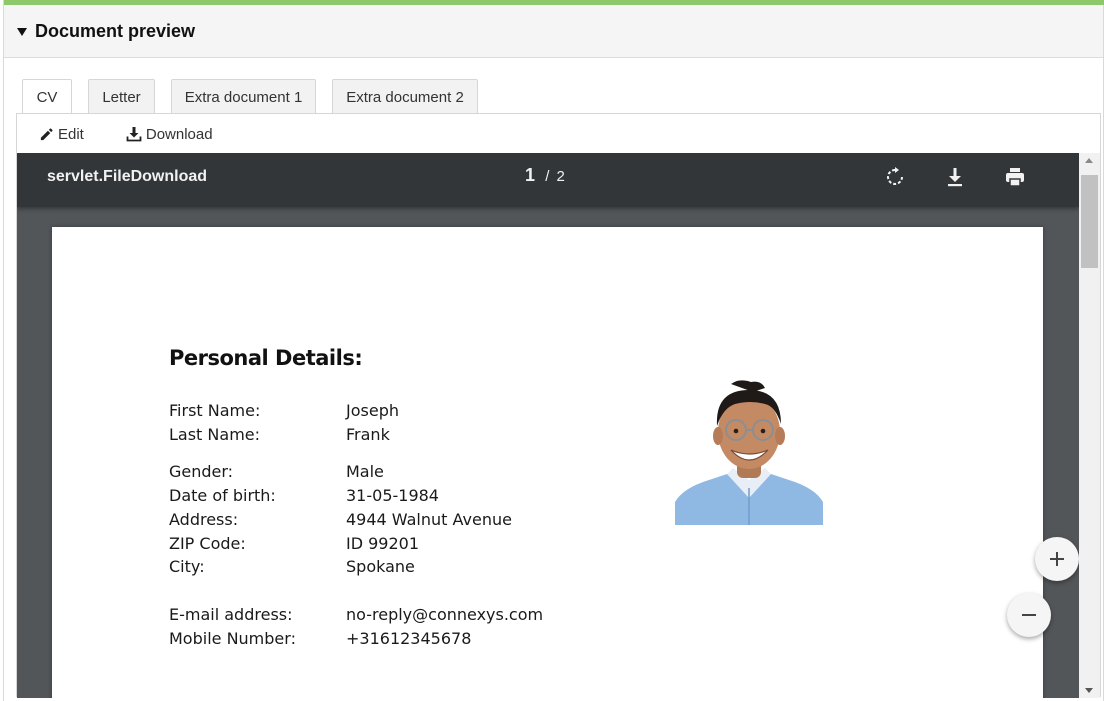  Describe the element at coordinates (553, 31) in the screenshot. I see `panel-header: Document preview` at that location.